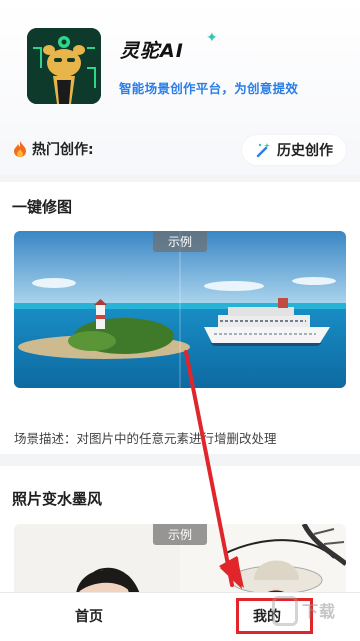 Image resolution: width=360 pixels, height=641 pixels. I want to click on watermark-text: 下载, so click(319, 611).